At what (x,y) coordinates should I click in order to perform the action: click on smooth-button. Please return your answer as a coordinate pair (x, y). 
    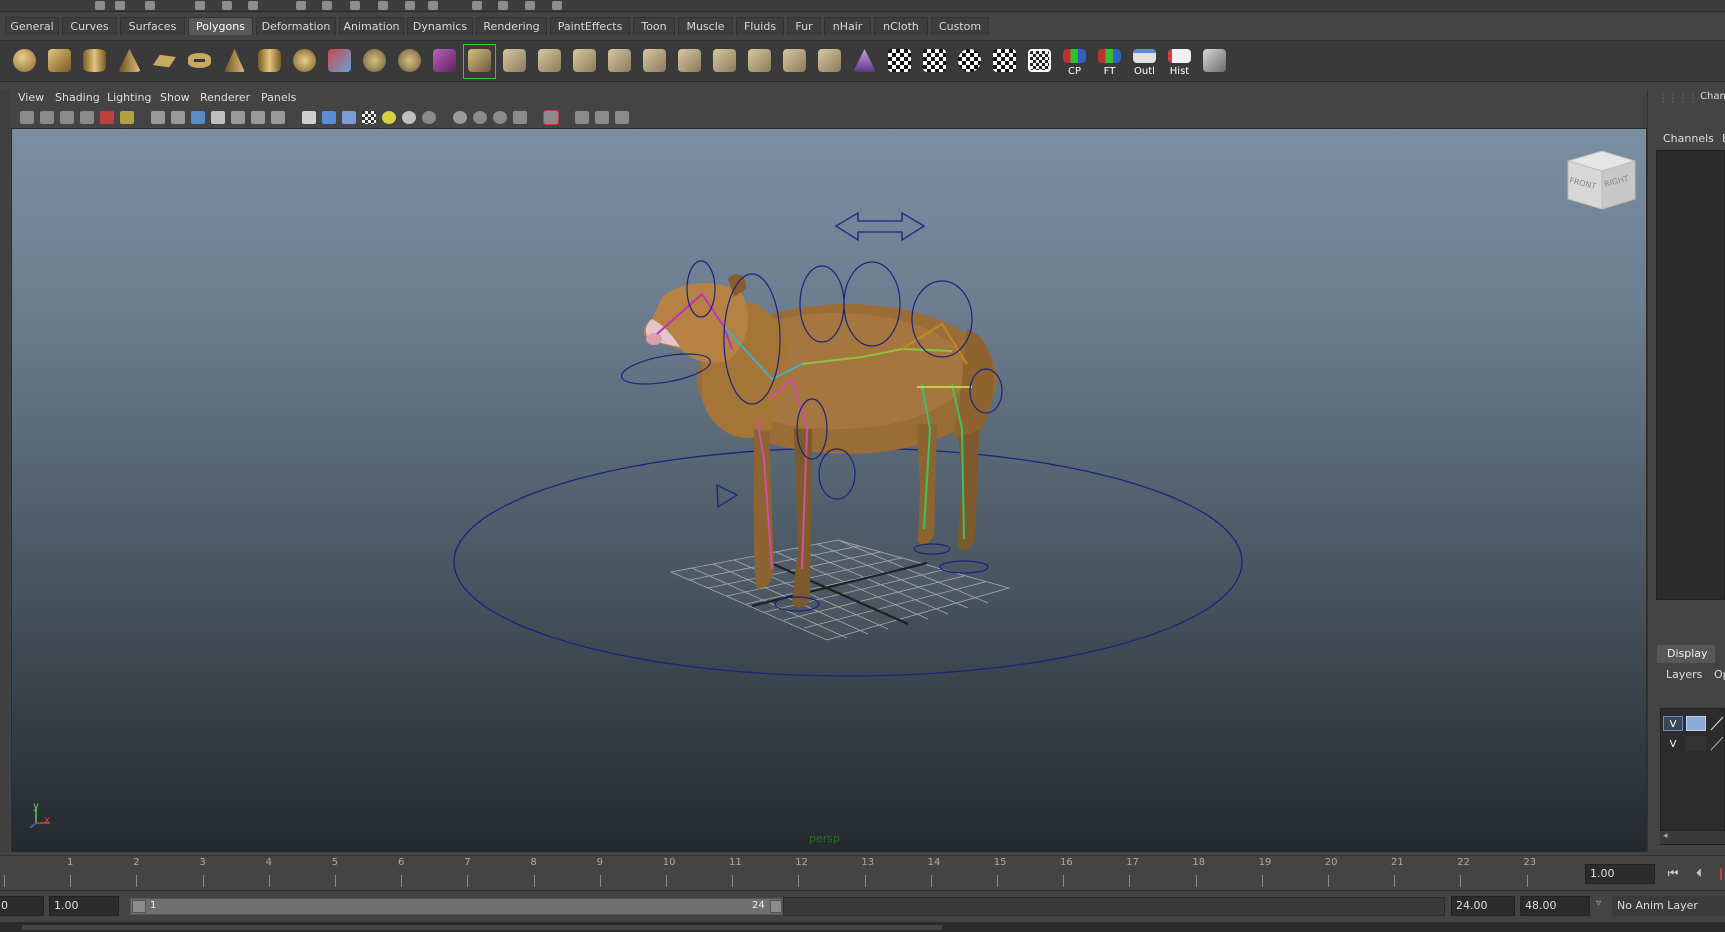
    Looking at the image, I should click on (444, 61).